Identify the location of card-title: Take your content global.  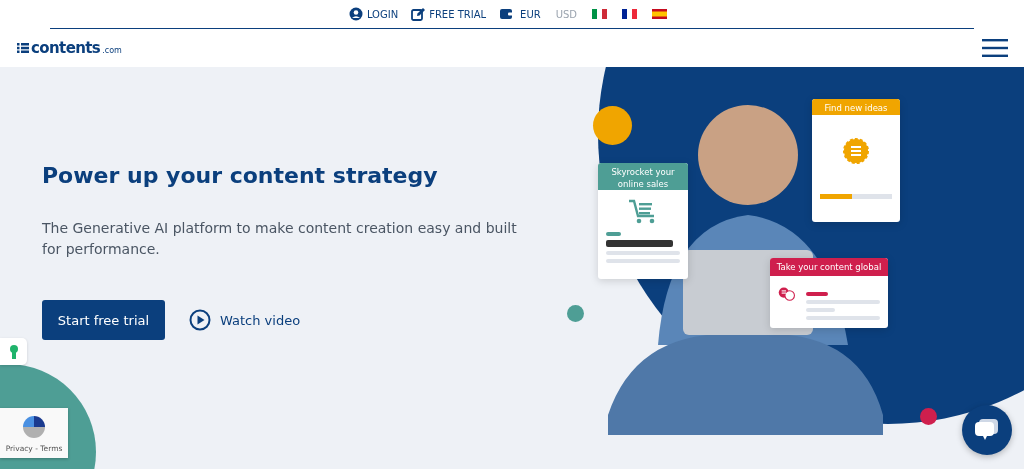
(829, 267).